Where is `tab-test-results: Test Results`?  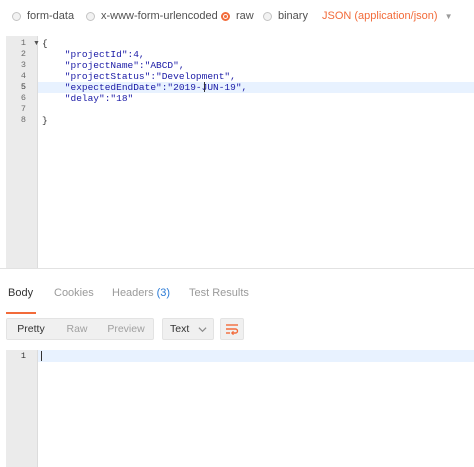 tab-test-results: Test Results is located at coordinates (219, 293).